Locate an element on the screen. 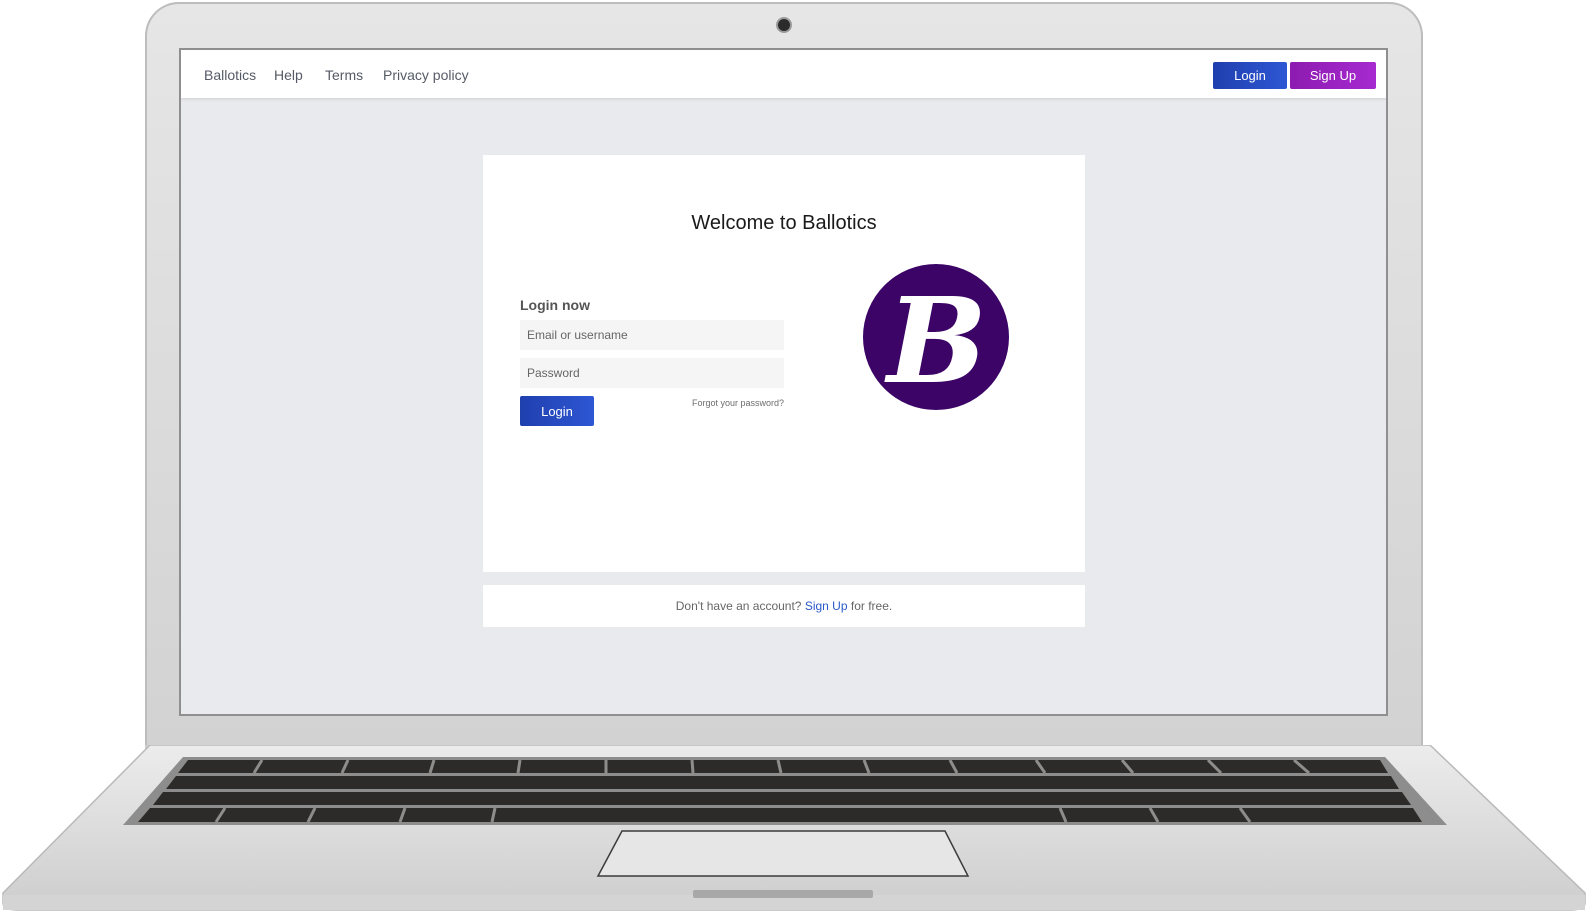 The image size is (1588, 923). signup-prompt: Don't have an account? Sign Up for free. is located at coordinates (784, 606).